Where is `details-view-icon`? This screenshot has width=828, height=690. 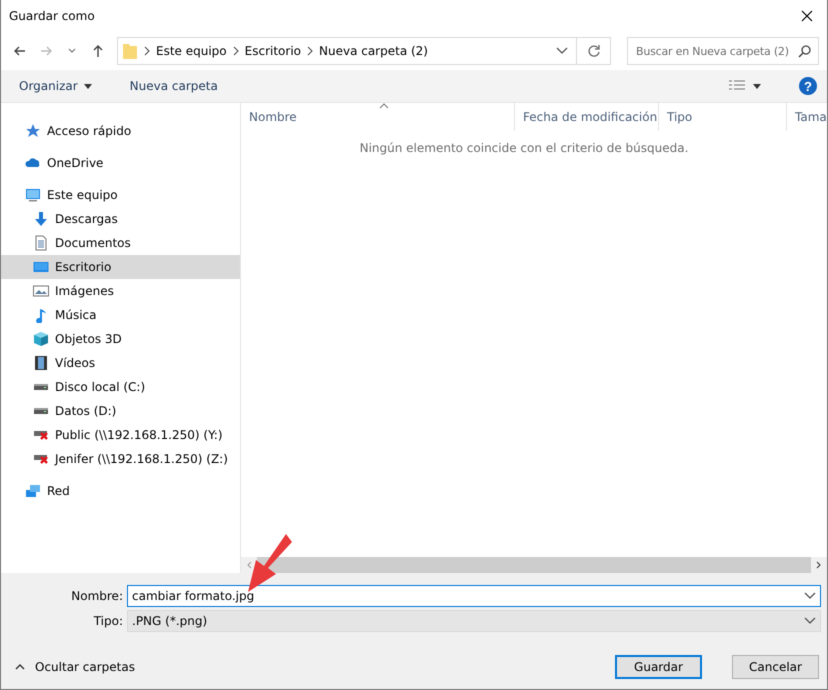 details-view-icon is located at coordinates (737, 86).